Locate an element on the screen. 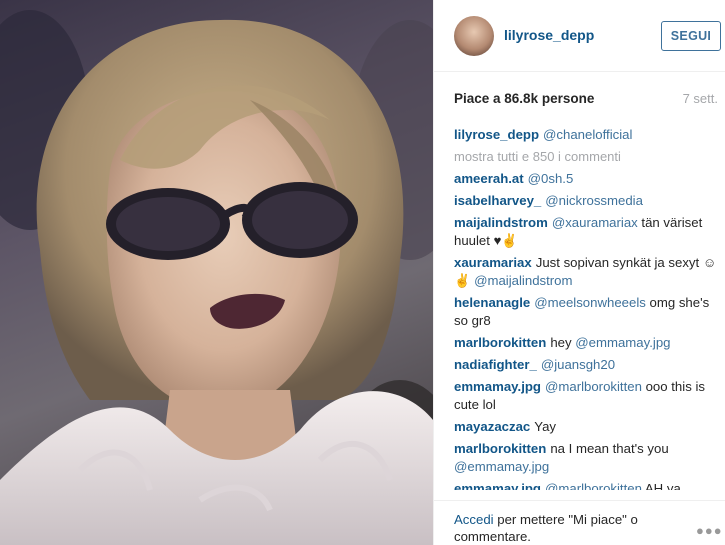 The height and width of the screenshot is (545, 725). follow-button: SEGUI is located at coordinates (691, 36).